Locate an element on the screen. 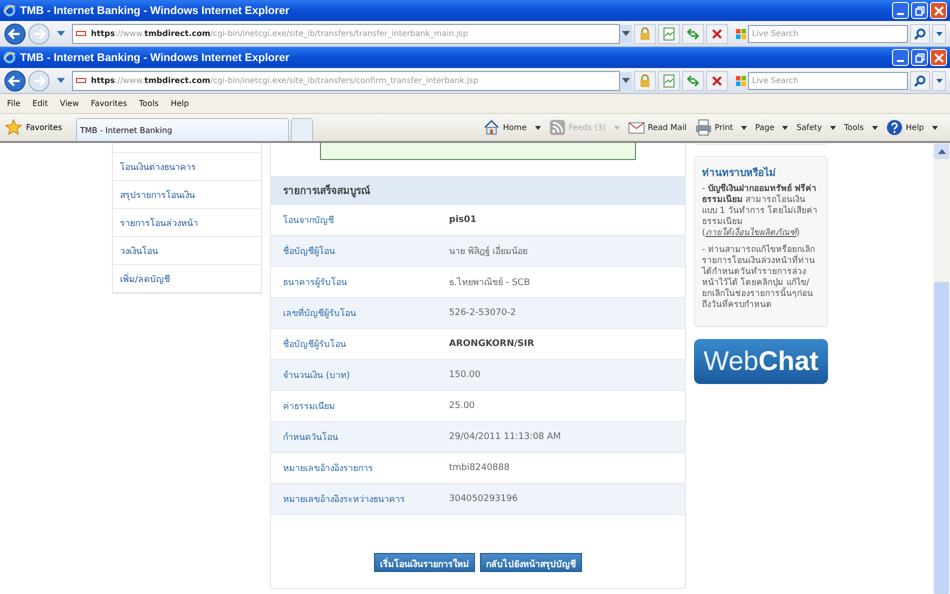  field-value: pis01 is located at coordinates (462, 220).